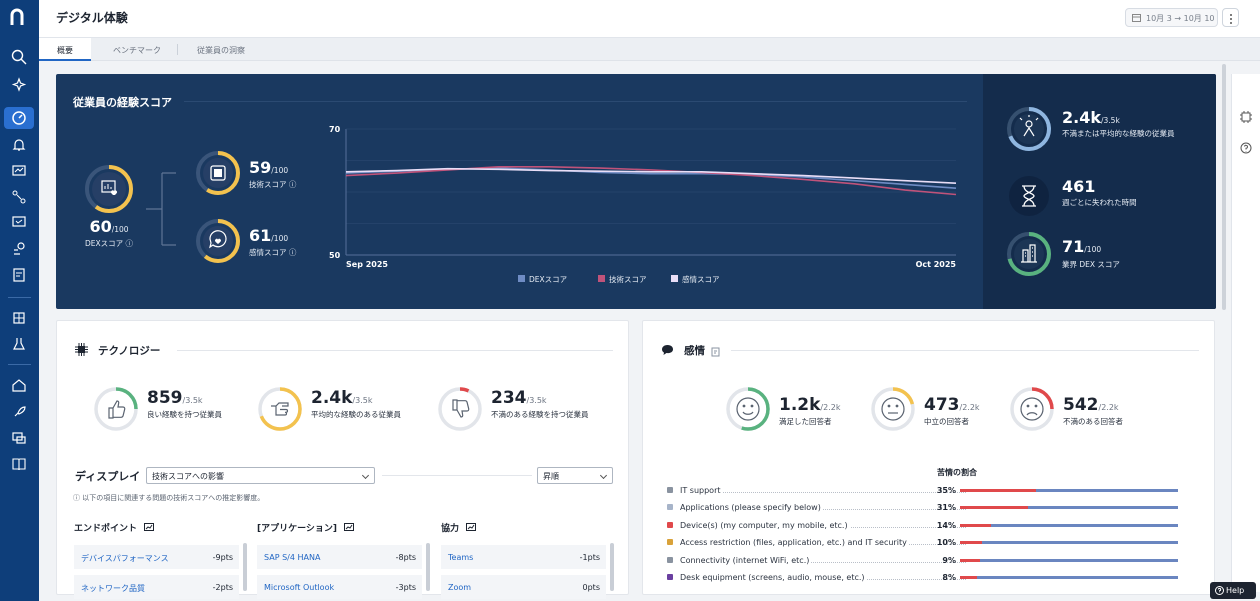  I want to click on sidebar-divider, so click(19, 364).